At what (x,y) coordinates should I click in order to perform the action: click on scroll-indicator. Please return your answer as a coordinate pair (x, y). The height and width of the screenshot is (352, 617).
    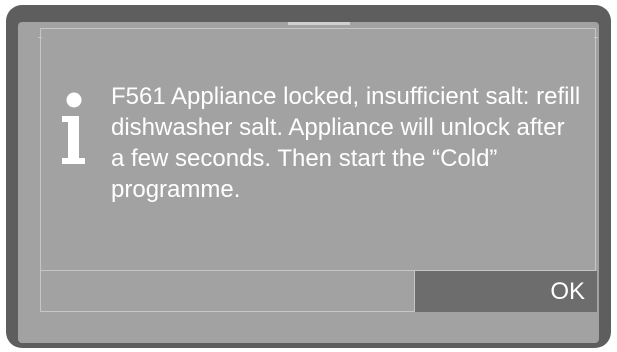
    Looking at the image, I should click on (319, 23).